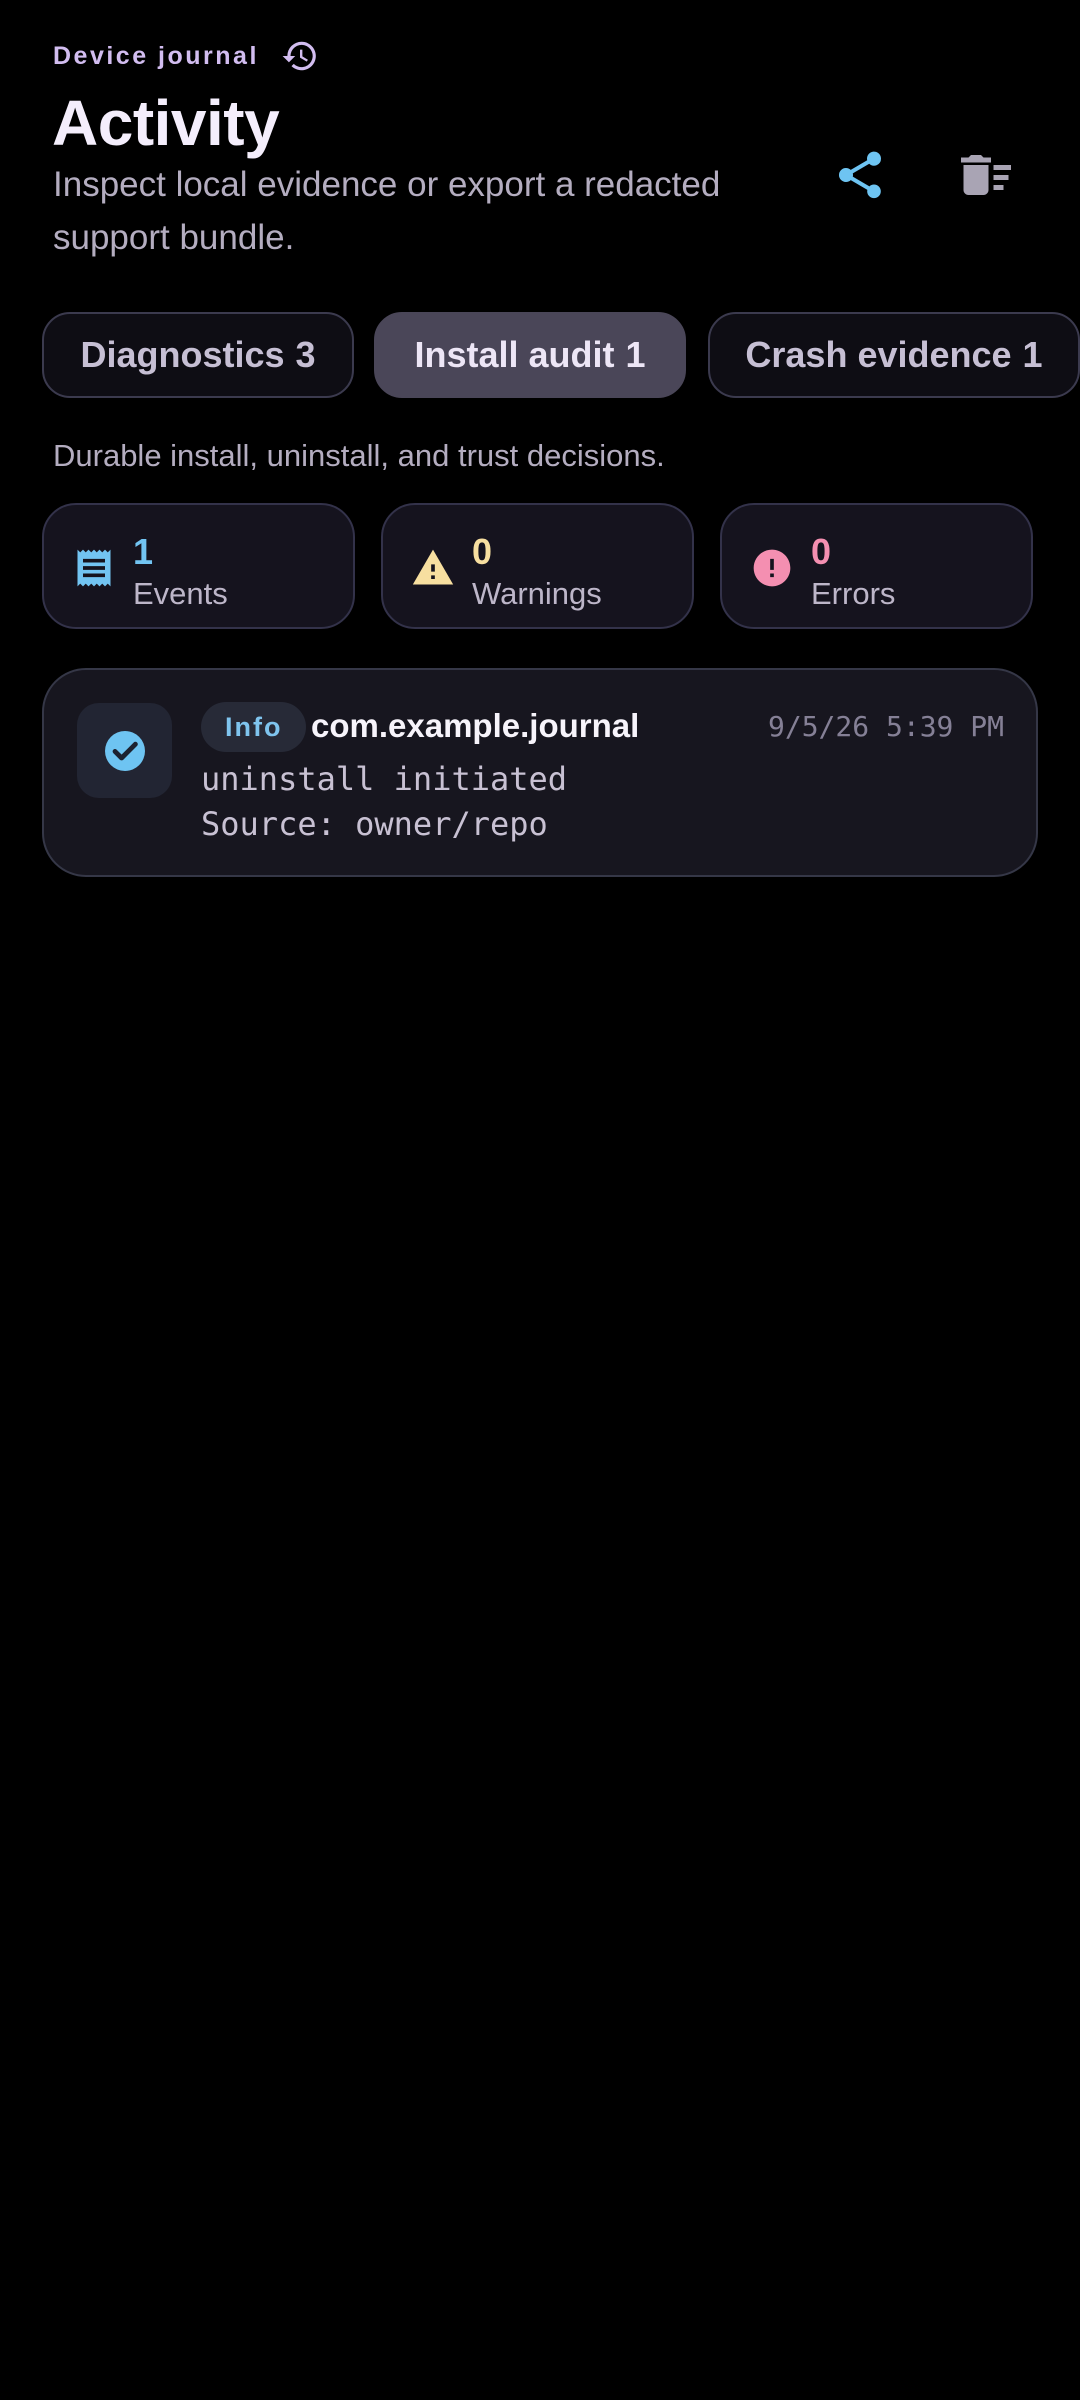  Describe the element at coordinates (853, 593) in the screenshot. I see `stat-label: Errors` at that location.